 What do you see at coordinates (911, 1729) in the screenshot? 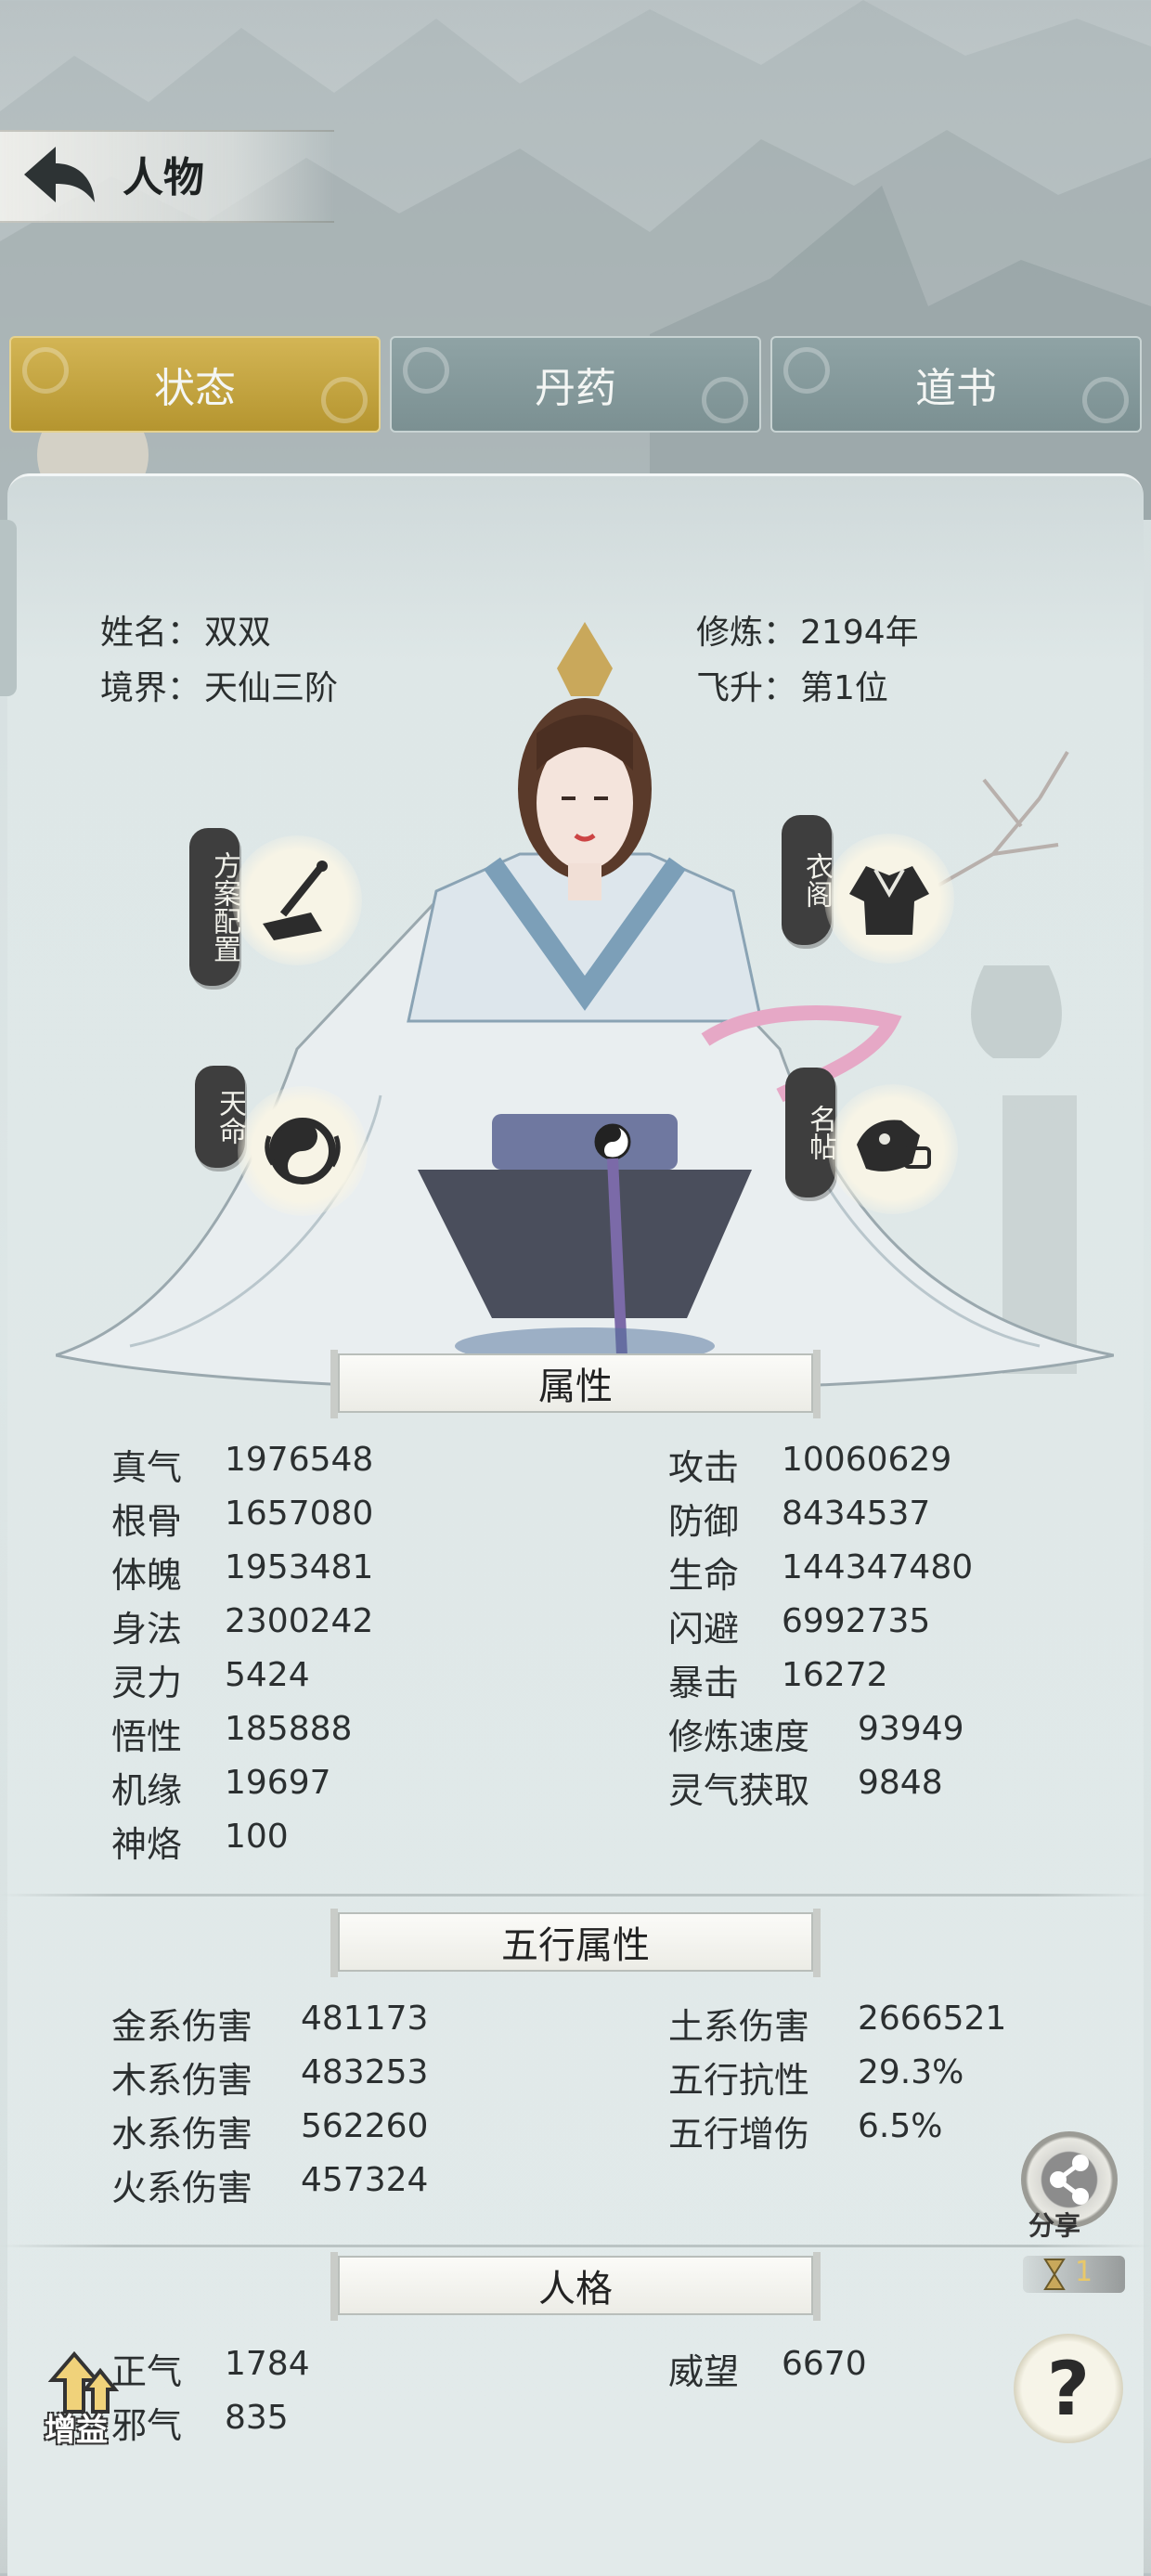
I see `stat-value: 93949` at bounding box center [911, 1729].